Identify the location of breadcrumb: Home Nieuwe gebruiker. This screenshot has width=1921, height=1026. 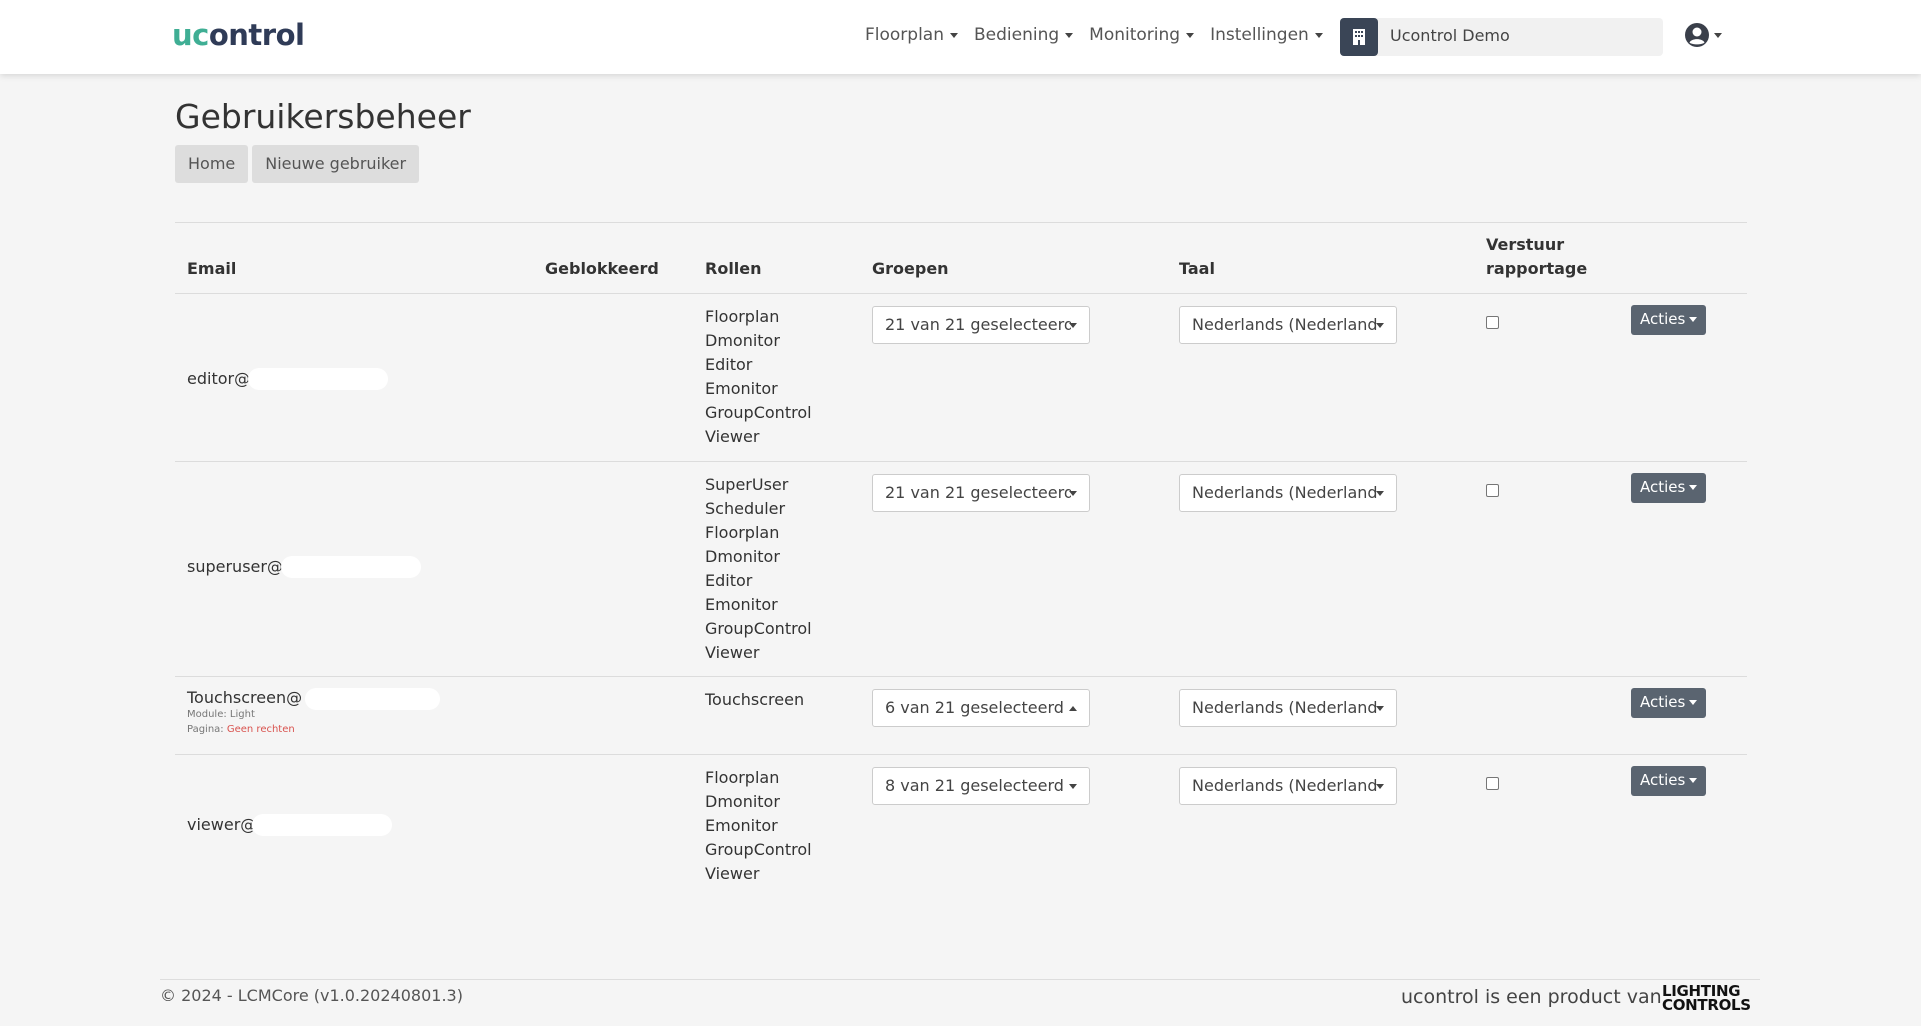
(297, 164).